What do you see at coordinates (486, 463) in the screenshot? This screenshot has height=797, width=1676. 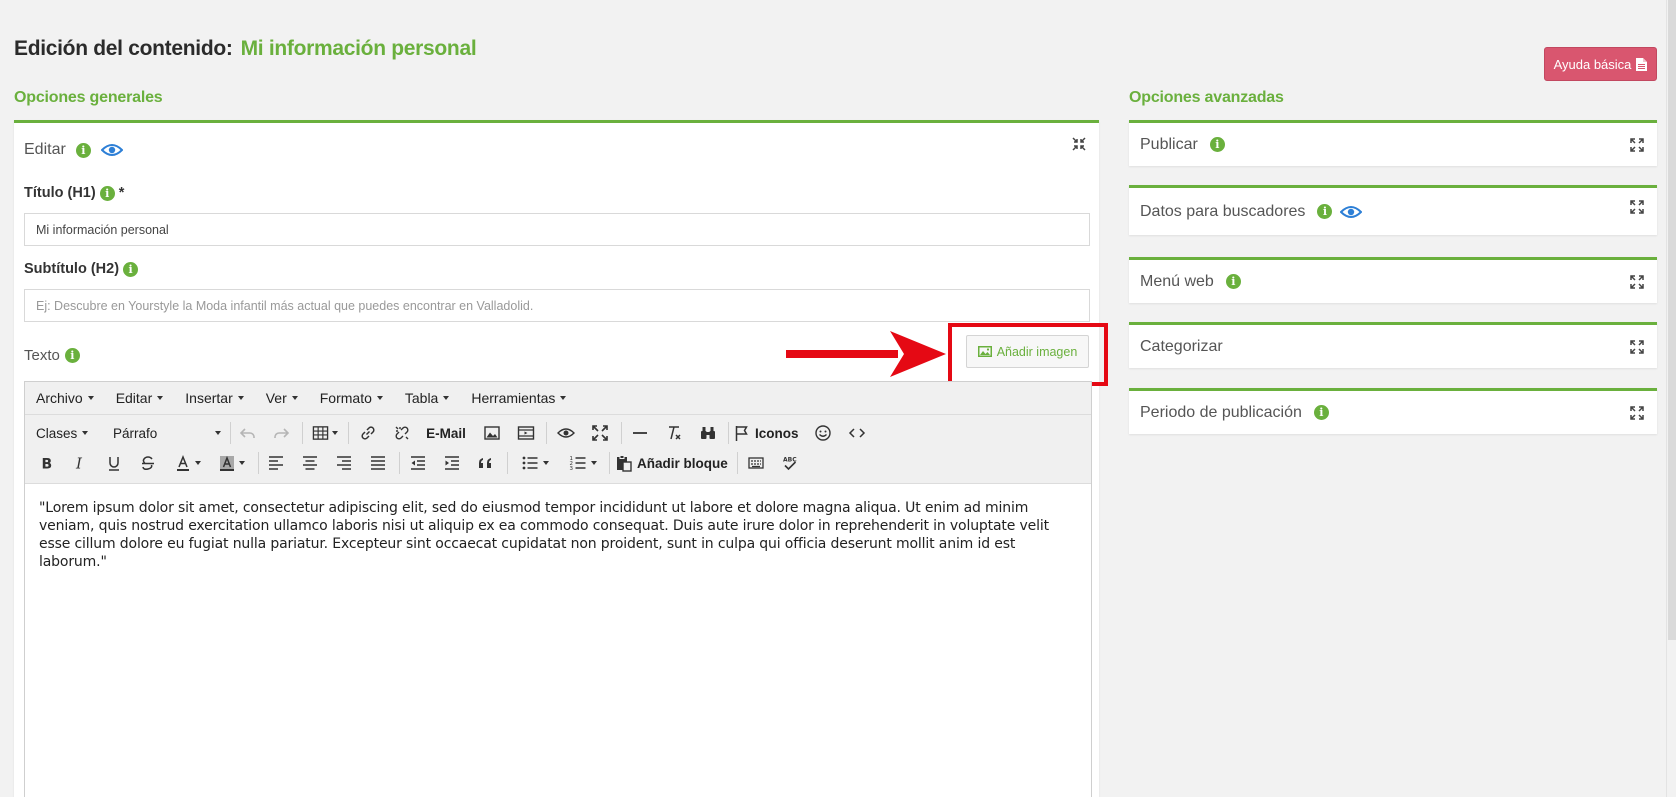 I see `blockquote-icon` at bounding box center [486, 463].